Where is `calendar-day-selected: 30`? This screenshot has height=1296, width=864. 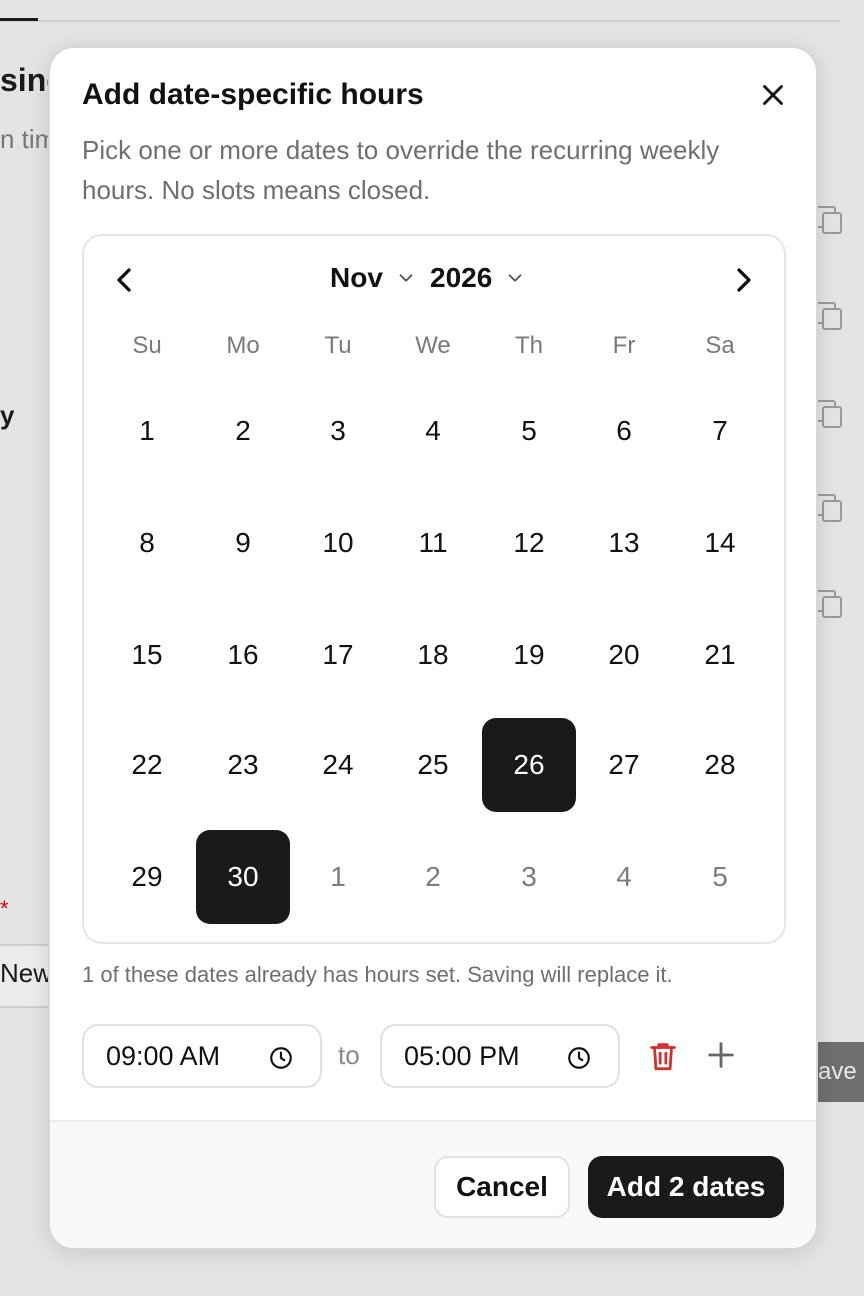 calendar-day-selected: 30 is located at coordinates (243, 877).